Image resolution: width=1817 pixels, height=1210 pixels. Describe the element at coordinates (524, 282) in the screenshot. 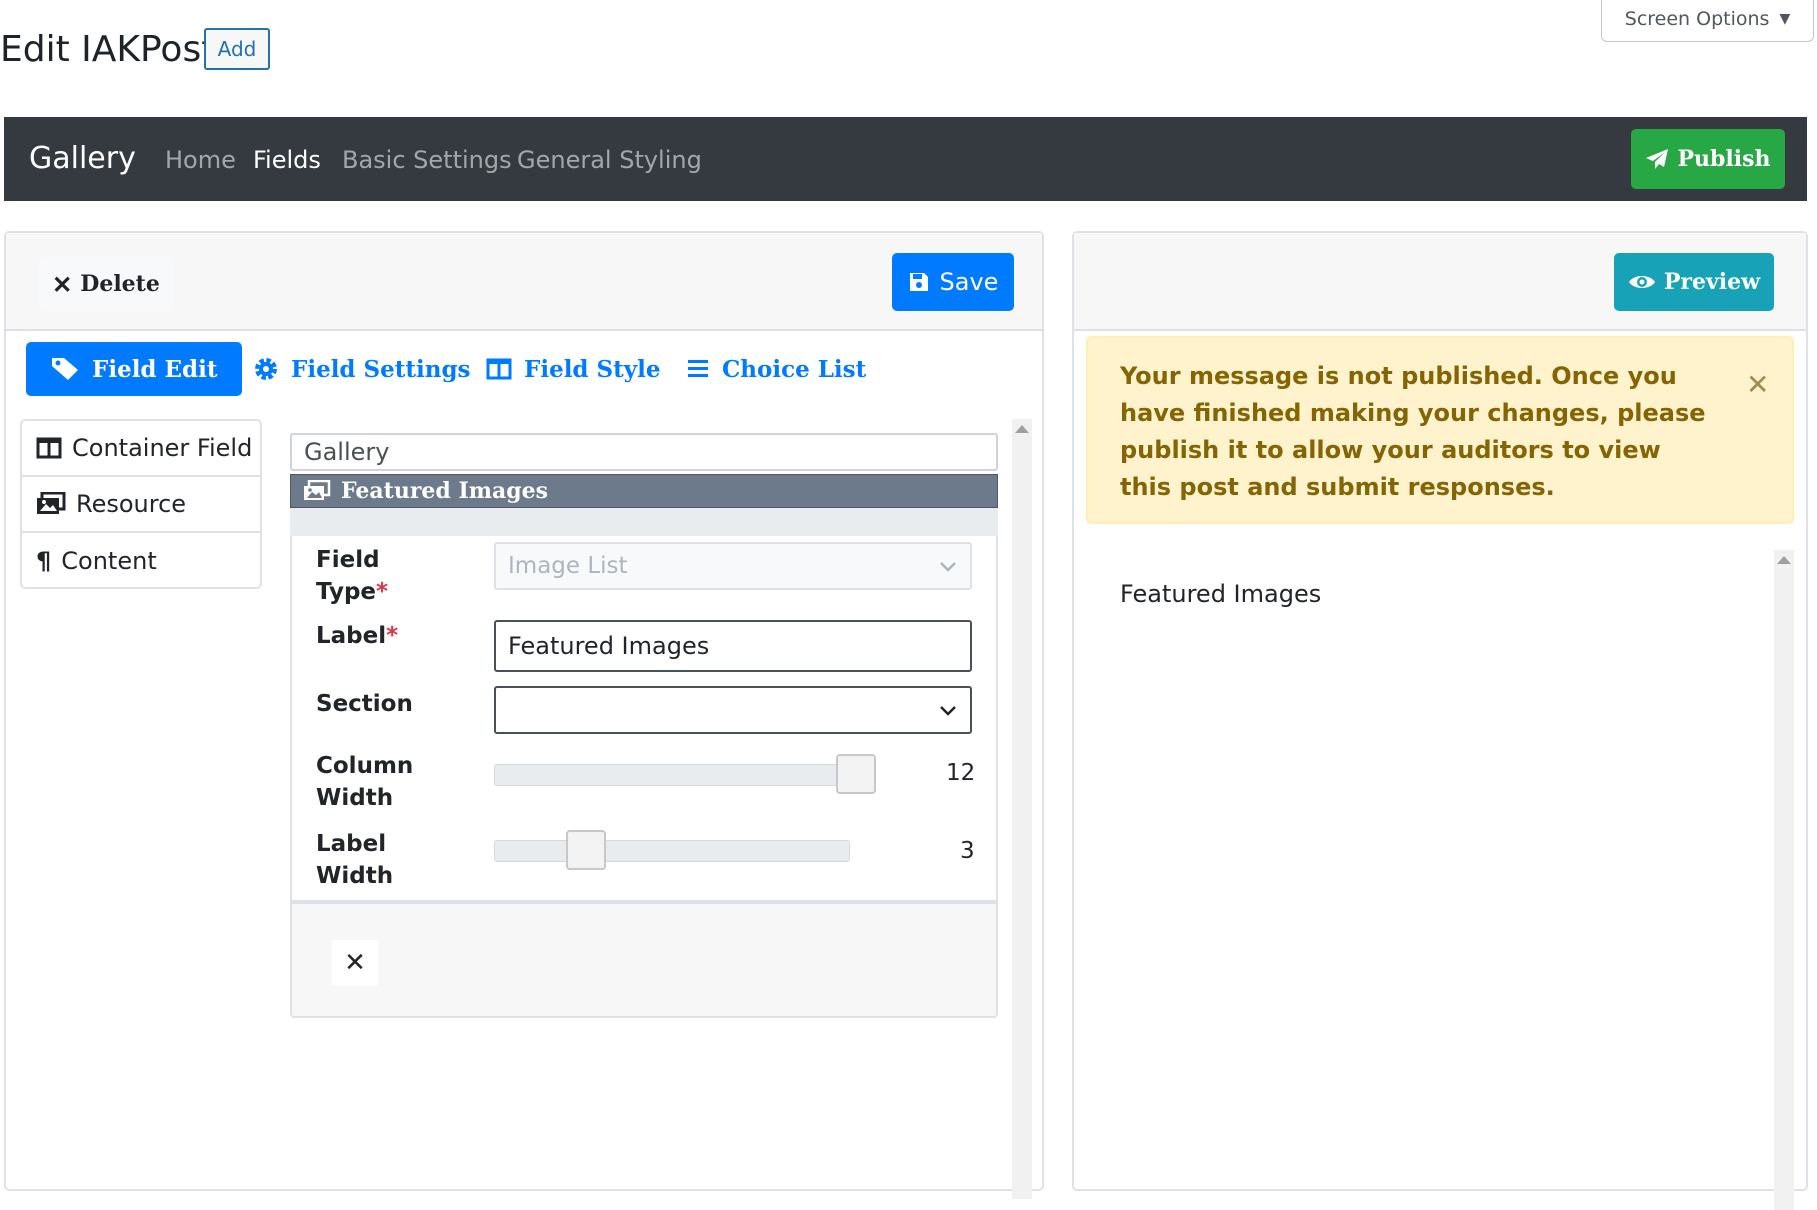

I see `editor-card-header: ✕ Delete Save` at that location.